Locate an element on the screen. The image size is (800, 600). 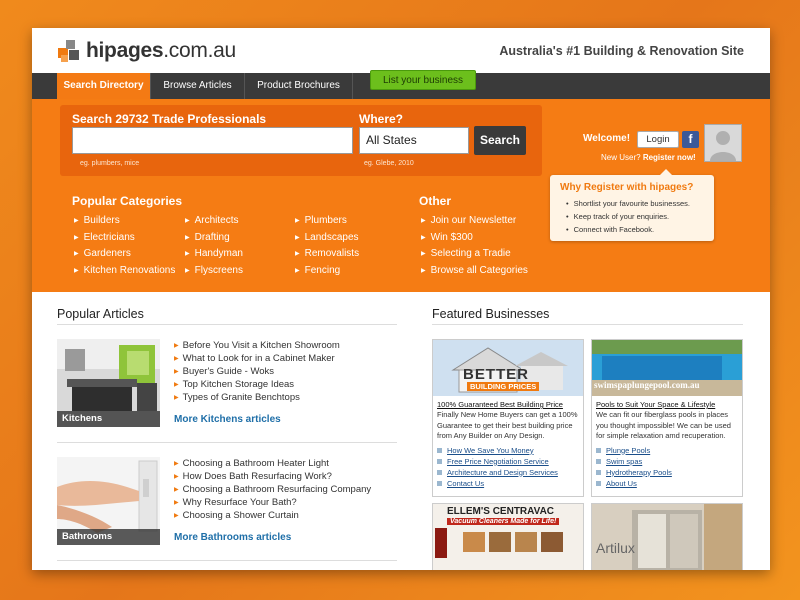
article-link: ▶ What to Look for in a Cabinet Maker is located at coordinates (257, 358).